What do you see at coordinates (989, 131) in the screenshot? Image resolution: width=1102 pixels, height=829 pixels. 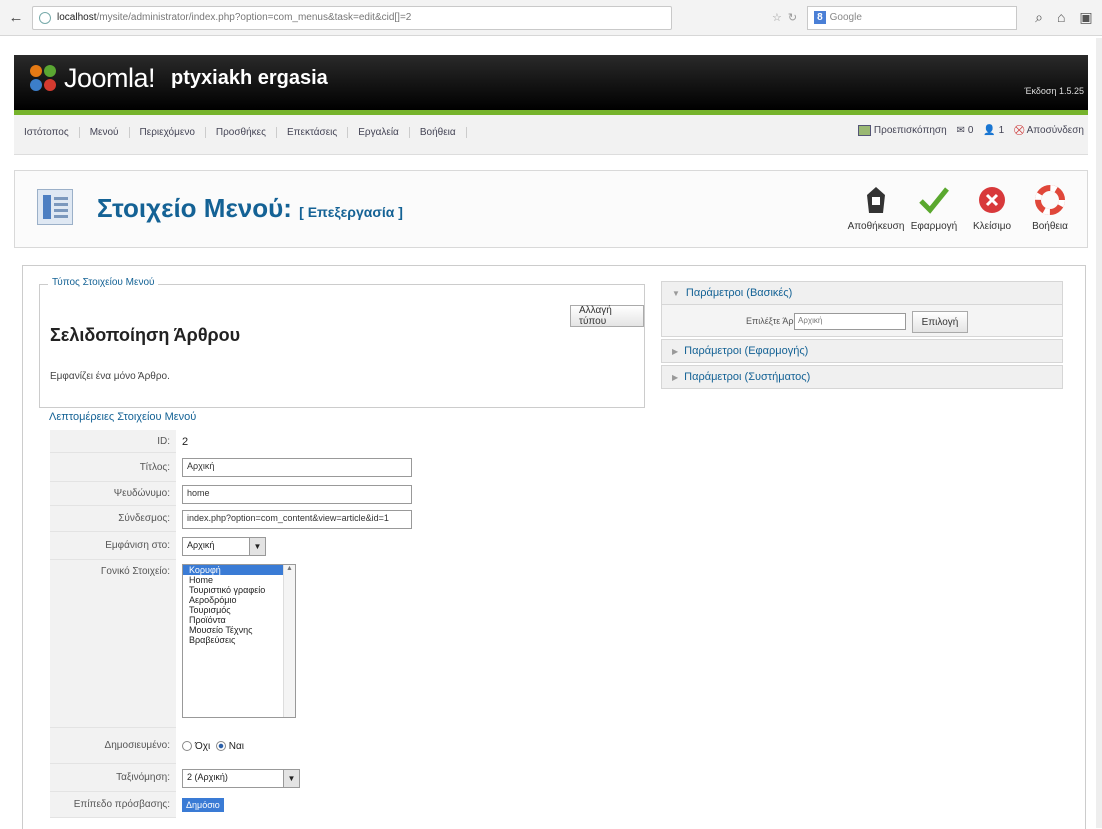 I see `users-icon: 👤` at bounding box center [989, 131].